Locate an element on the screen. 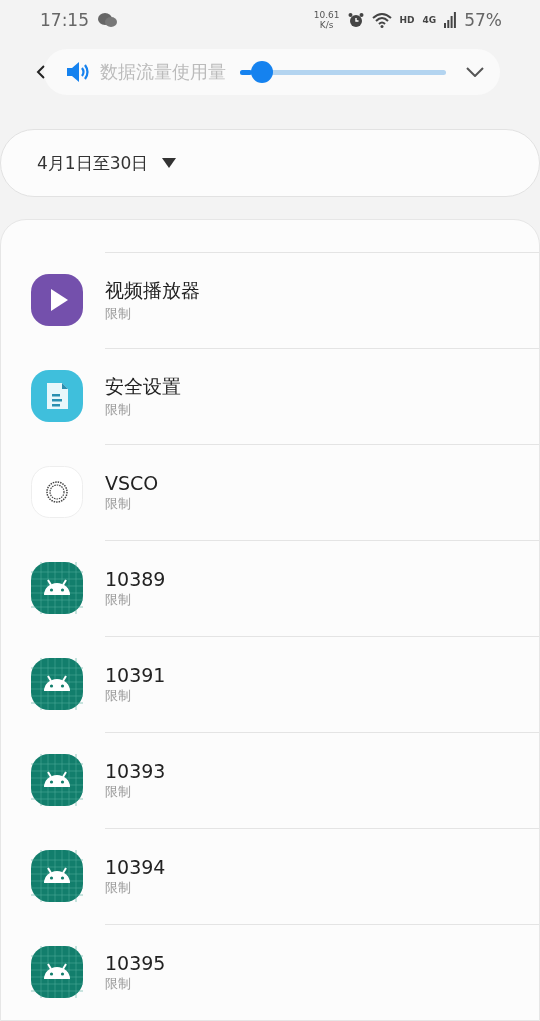 The width and height of the screenshot is (540, 1021). page-title: 数据流量使用量 is located at coordinates (163, 72).